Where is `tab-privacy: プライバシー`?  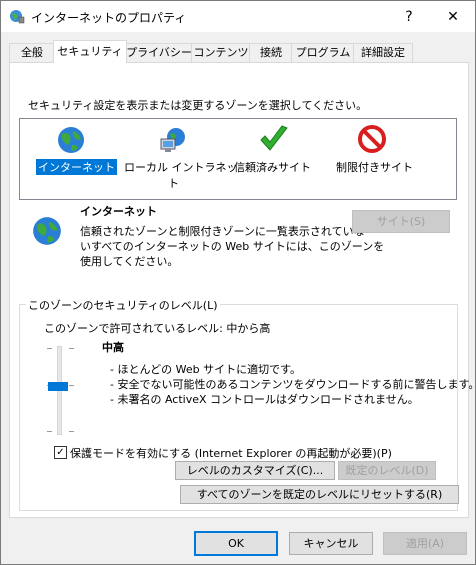 tab-privacy: プライバシー is located at coordinates (159, 52).